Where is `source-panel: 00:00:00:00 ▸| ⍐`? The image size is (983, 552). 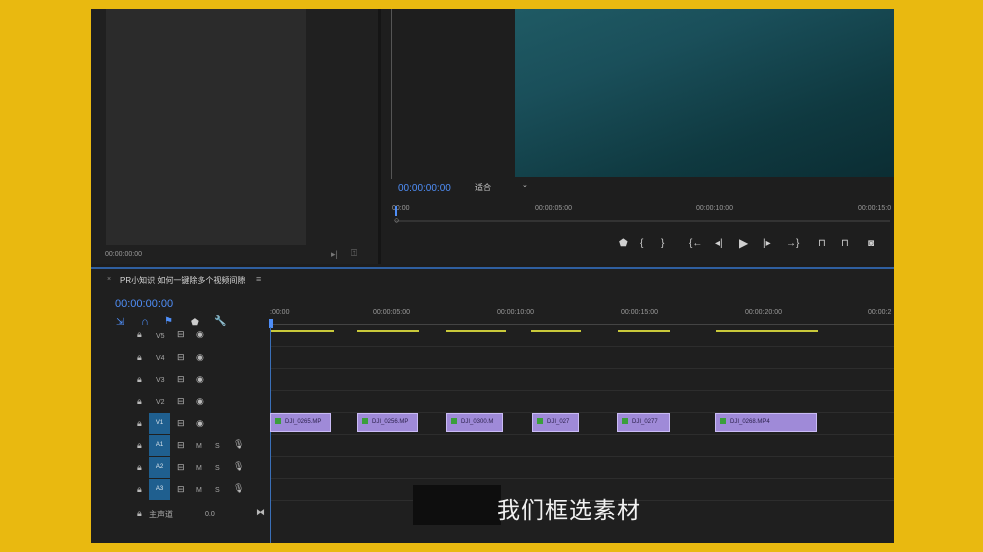 source-panel: 00:00:00:00 ▸| ⍐ is located at coordinates (234, 136).